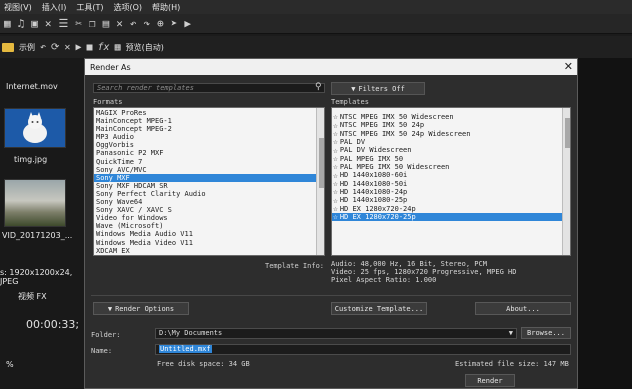 This screenshot has height=389, width=632. Describe the element at coordinates (78, 23) in the screenshot. I see `cut-icon: ✂` at that location.